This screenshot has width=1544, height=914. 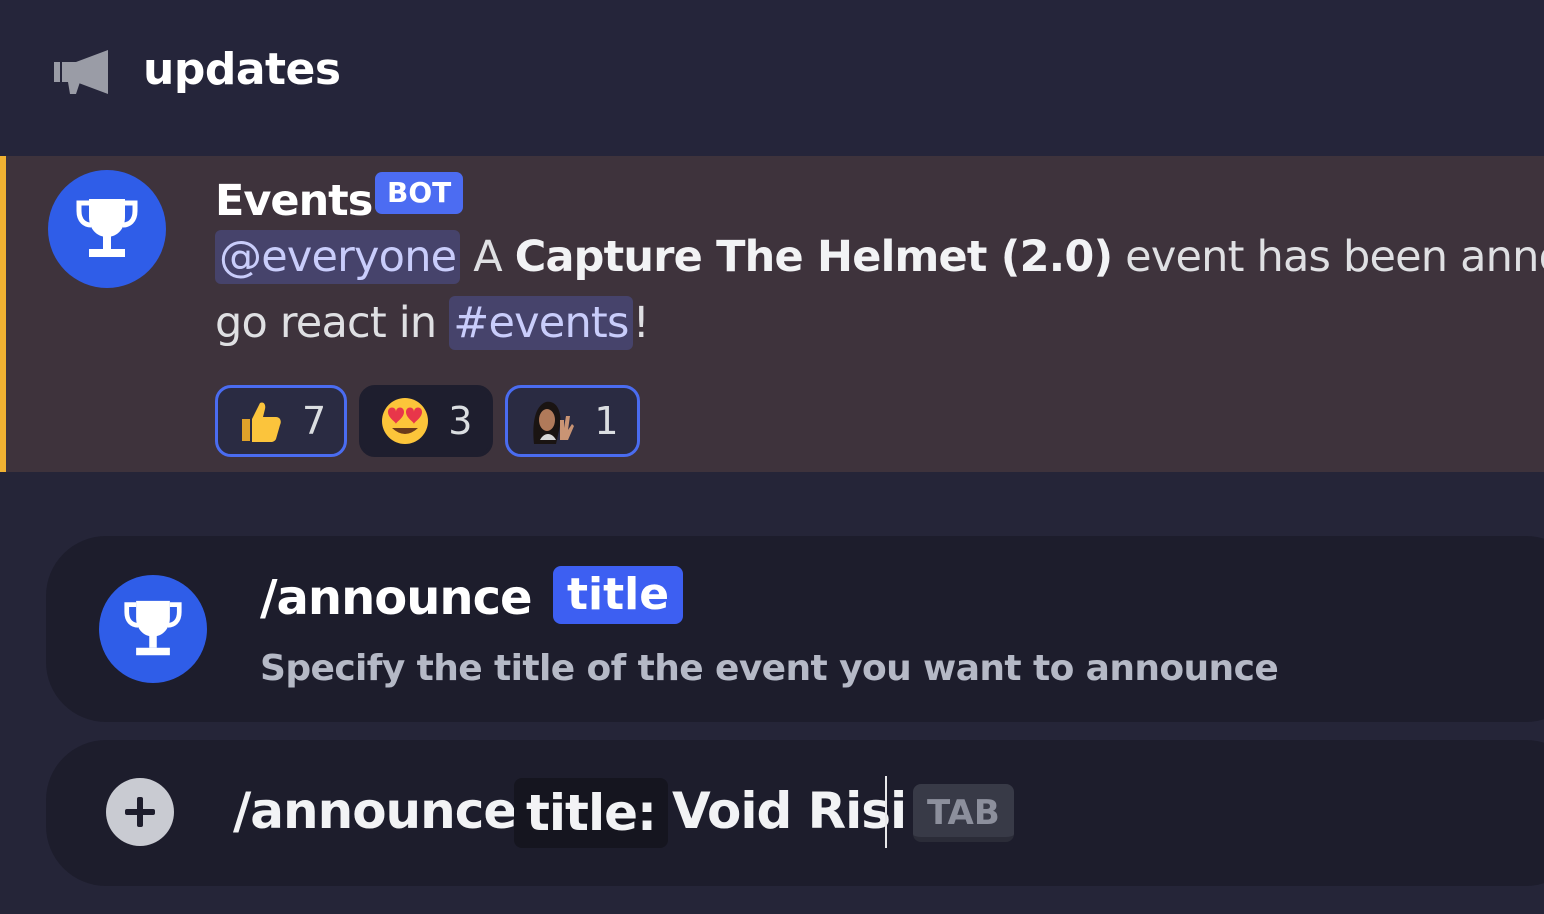 I want to click on input-command: /announce, so click(x=375, y=811).